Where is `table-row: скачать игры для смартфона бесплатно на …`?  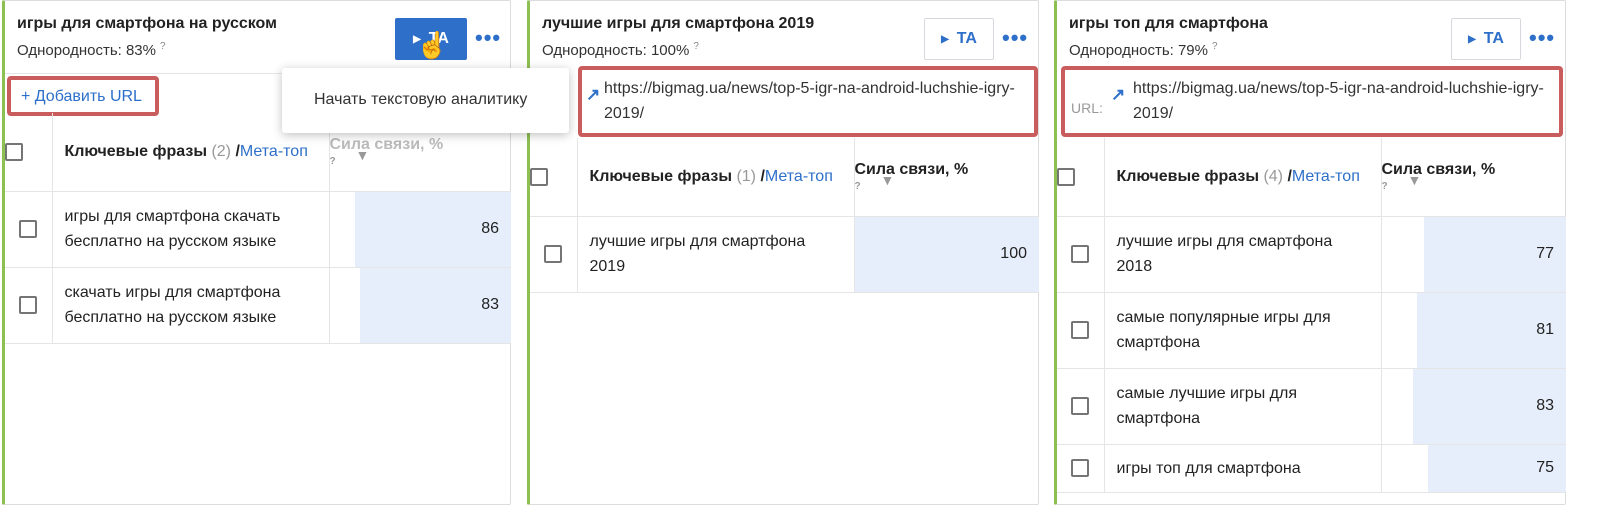 table-row: скачать игры для смартфона бесплатно на … is located at coordinates (258, 305).